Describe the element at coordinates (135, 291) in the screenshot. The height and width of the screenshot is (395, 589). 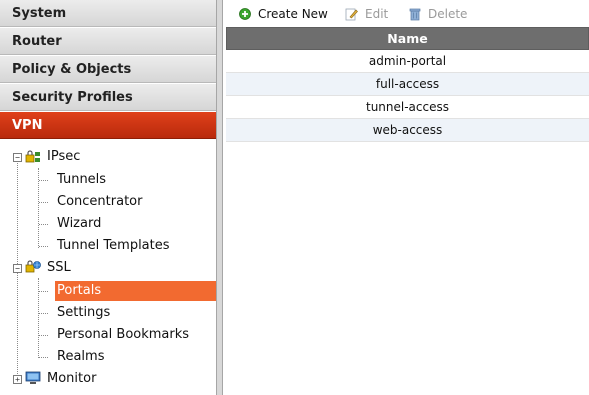
I see `tree-item-portals: Portals` at that location.